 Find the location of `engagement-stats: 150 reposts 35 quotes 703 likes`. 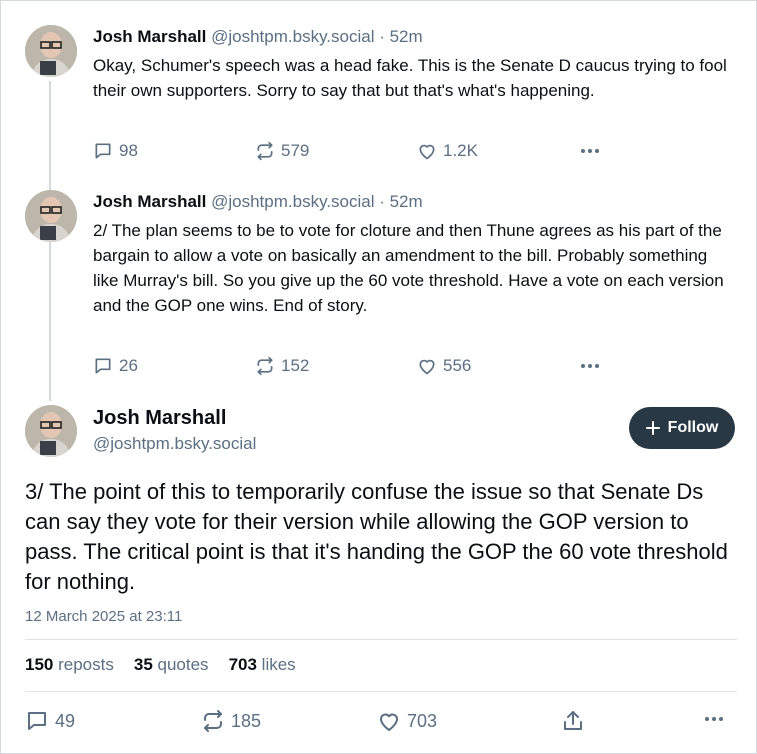

engagement-stats: 150 reposts 35 quotes 703 likes is located at coordinates (160, 665).